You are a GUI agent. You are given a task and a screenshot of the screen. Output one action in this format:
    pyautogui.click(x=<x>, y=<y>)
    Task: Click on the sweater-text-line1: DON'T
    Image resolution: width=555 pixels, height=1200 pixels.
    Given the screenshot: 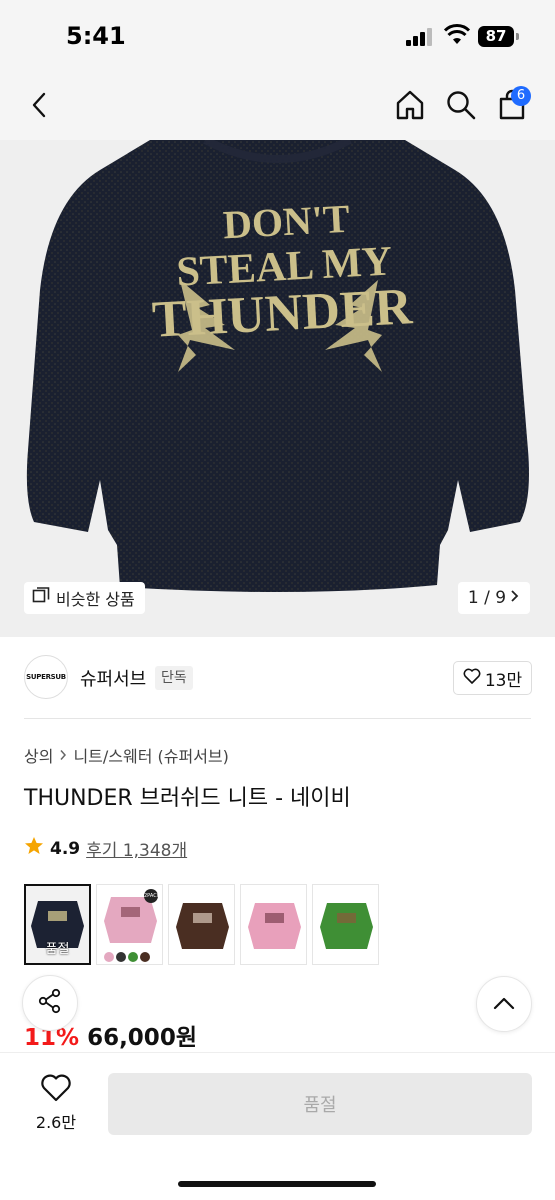 What is the action you would take?
    pyautogui.click(x=286, y=222)
    